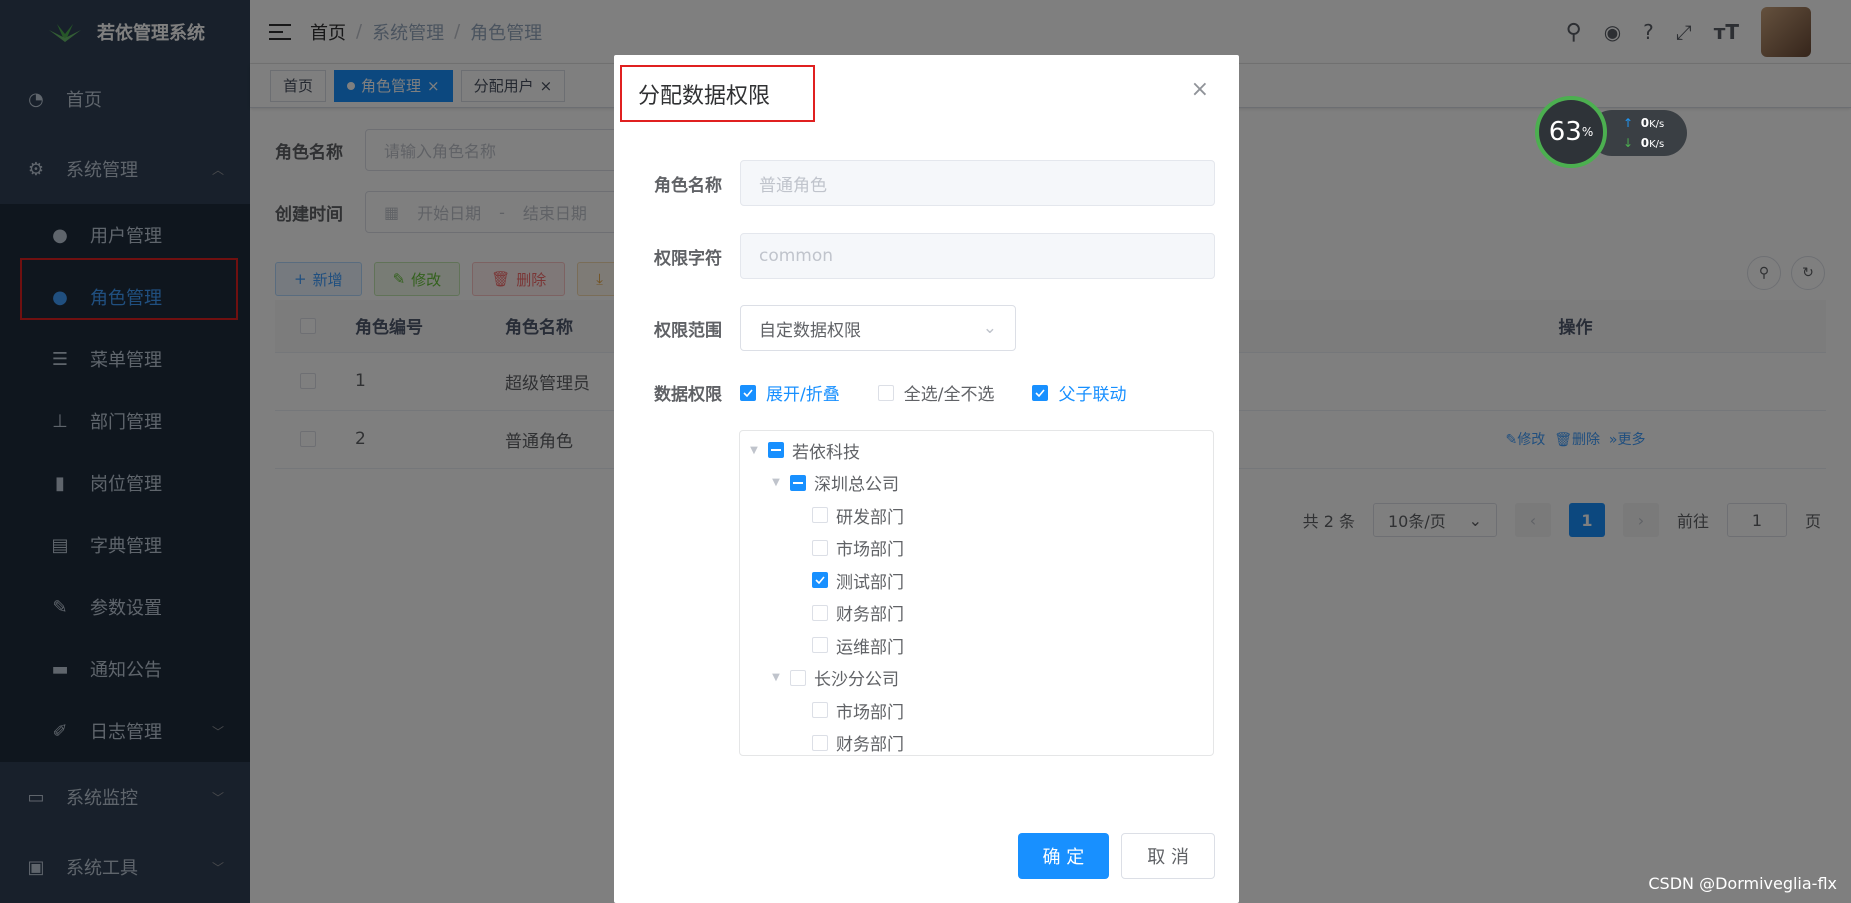  What do you see at coordinates (803, 395) in the screenshot?
I see `option-label: 展开/折叠` at bounding box center [803, 395].